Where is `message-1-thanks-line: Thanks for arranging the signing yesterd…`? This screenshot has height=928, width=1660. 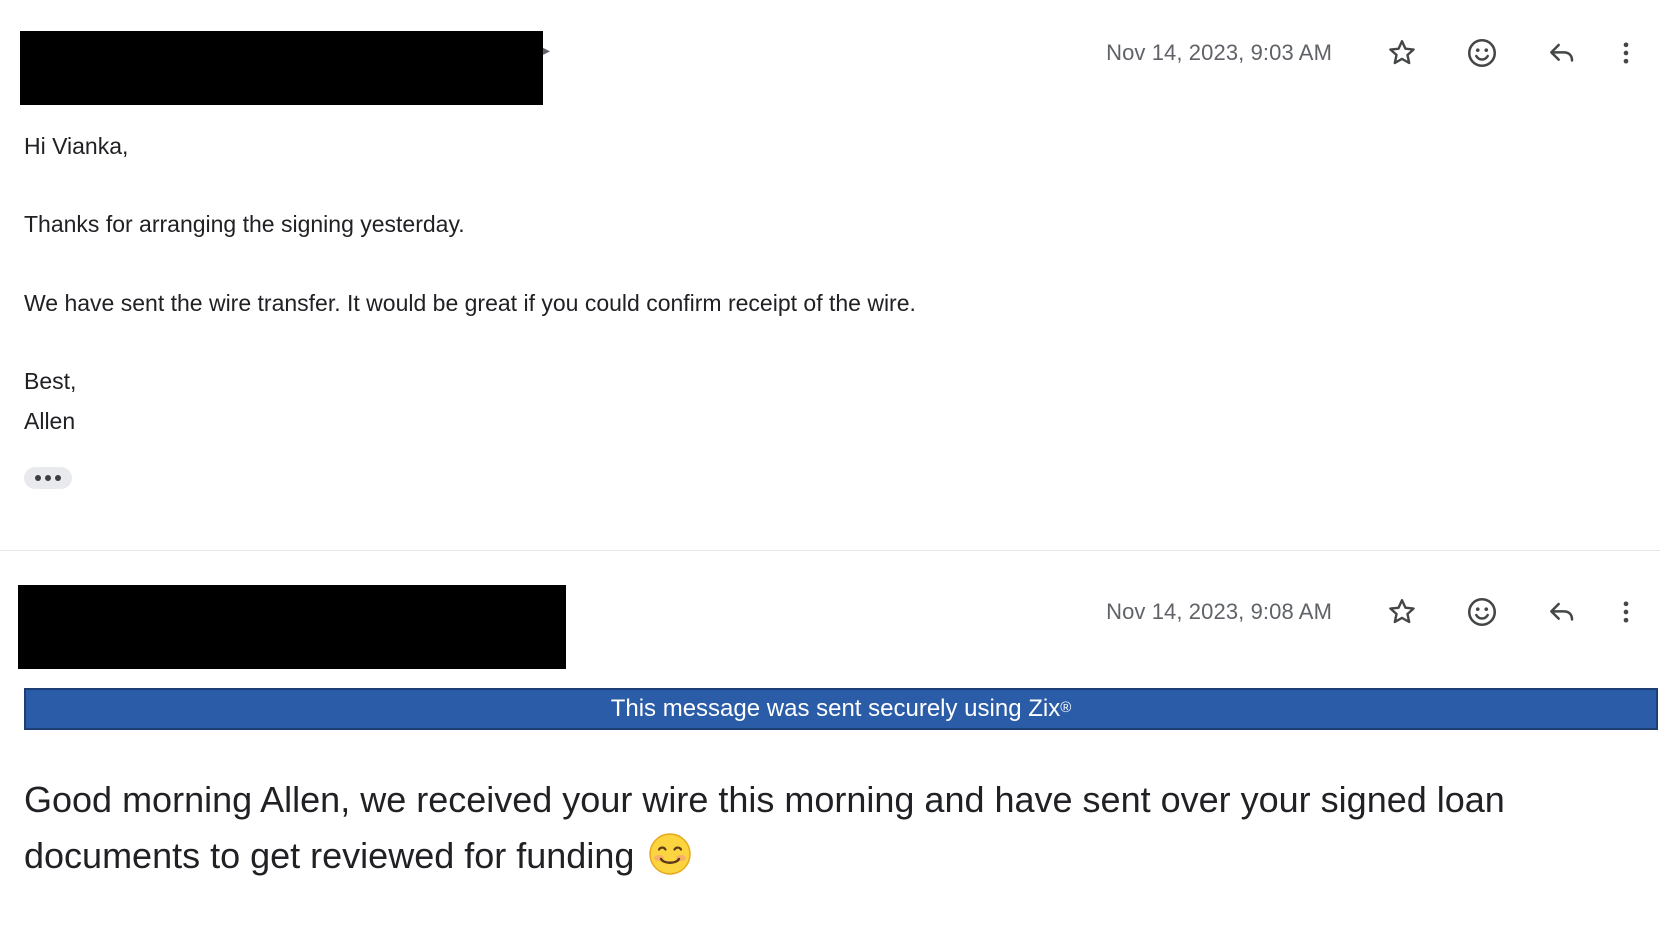 message-1-thanks-line: Thanks for arranging the signing yesterd… is located at coordinates (244, 224).